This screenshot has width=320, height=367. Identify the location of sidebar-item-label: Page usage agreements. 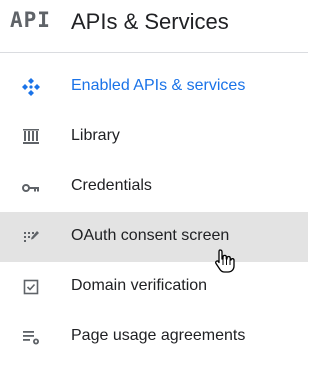
(158, 335).